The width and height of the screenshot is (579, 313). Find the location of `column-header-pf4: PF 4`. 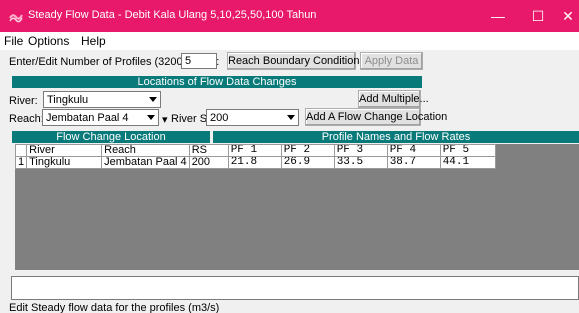

column-header-pf4: PF 4 is located at coordinates (413, 150).